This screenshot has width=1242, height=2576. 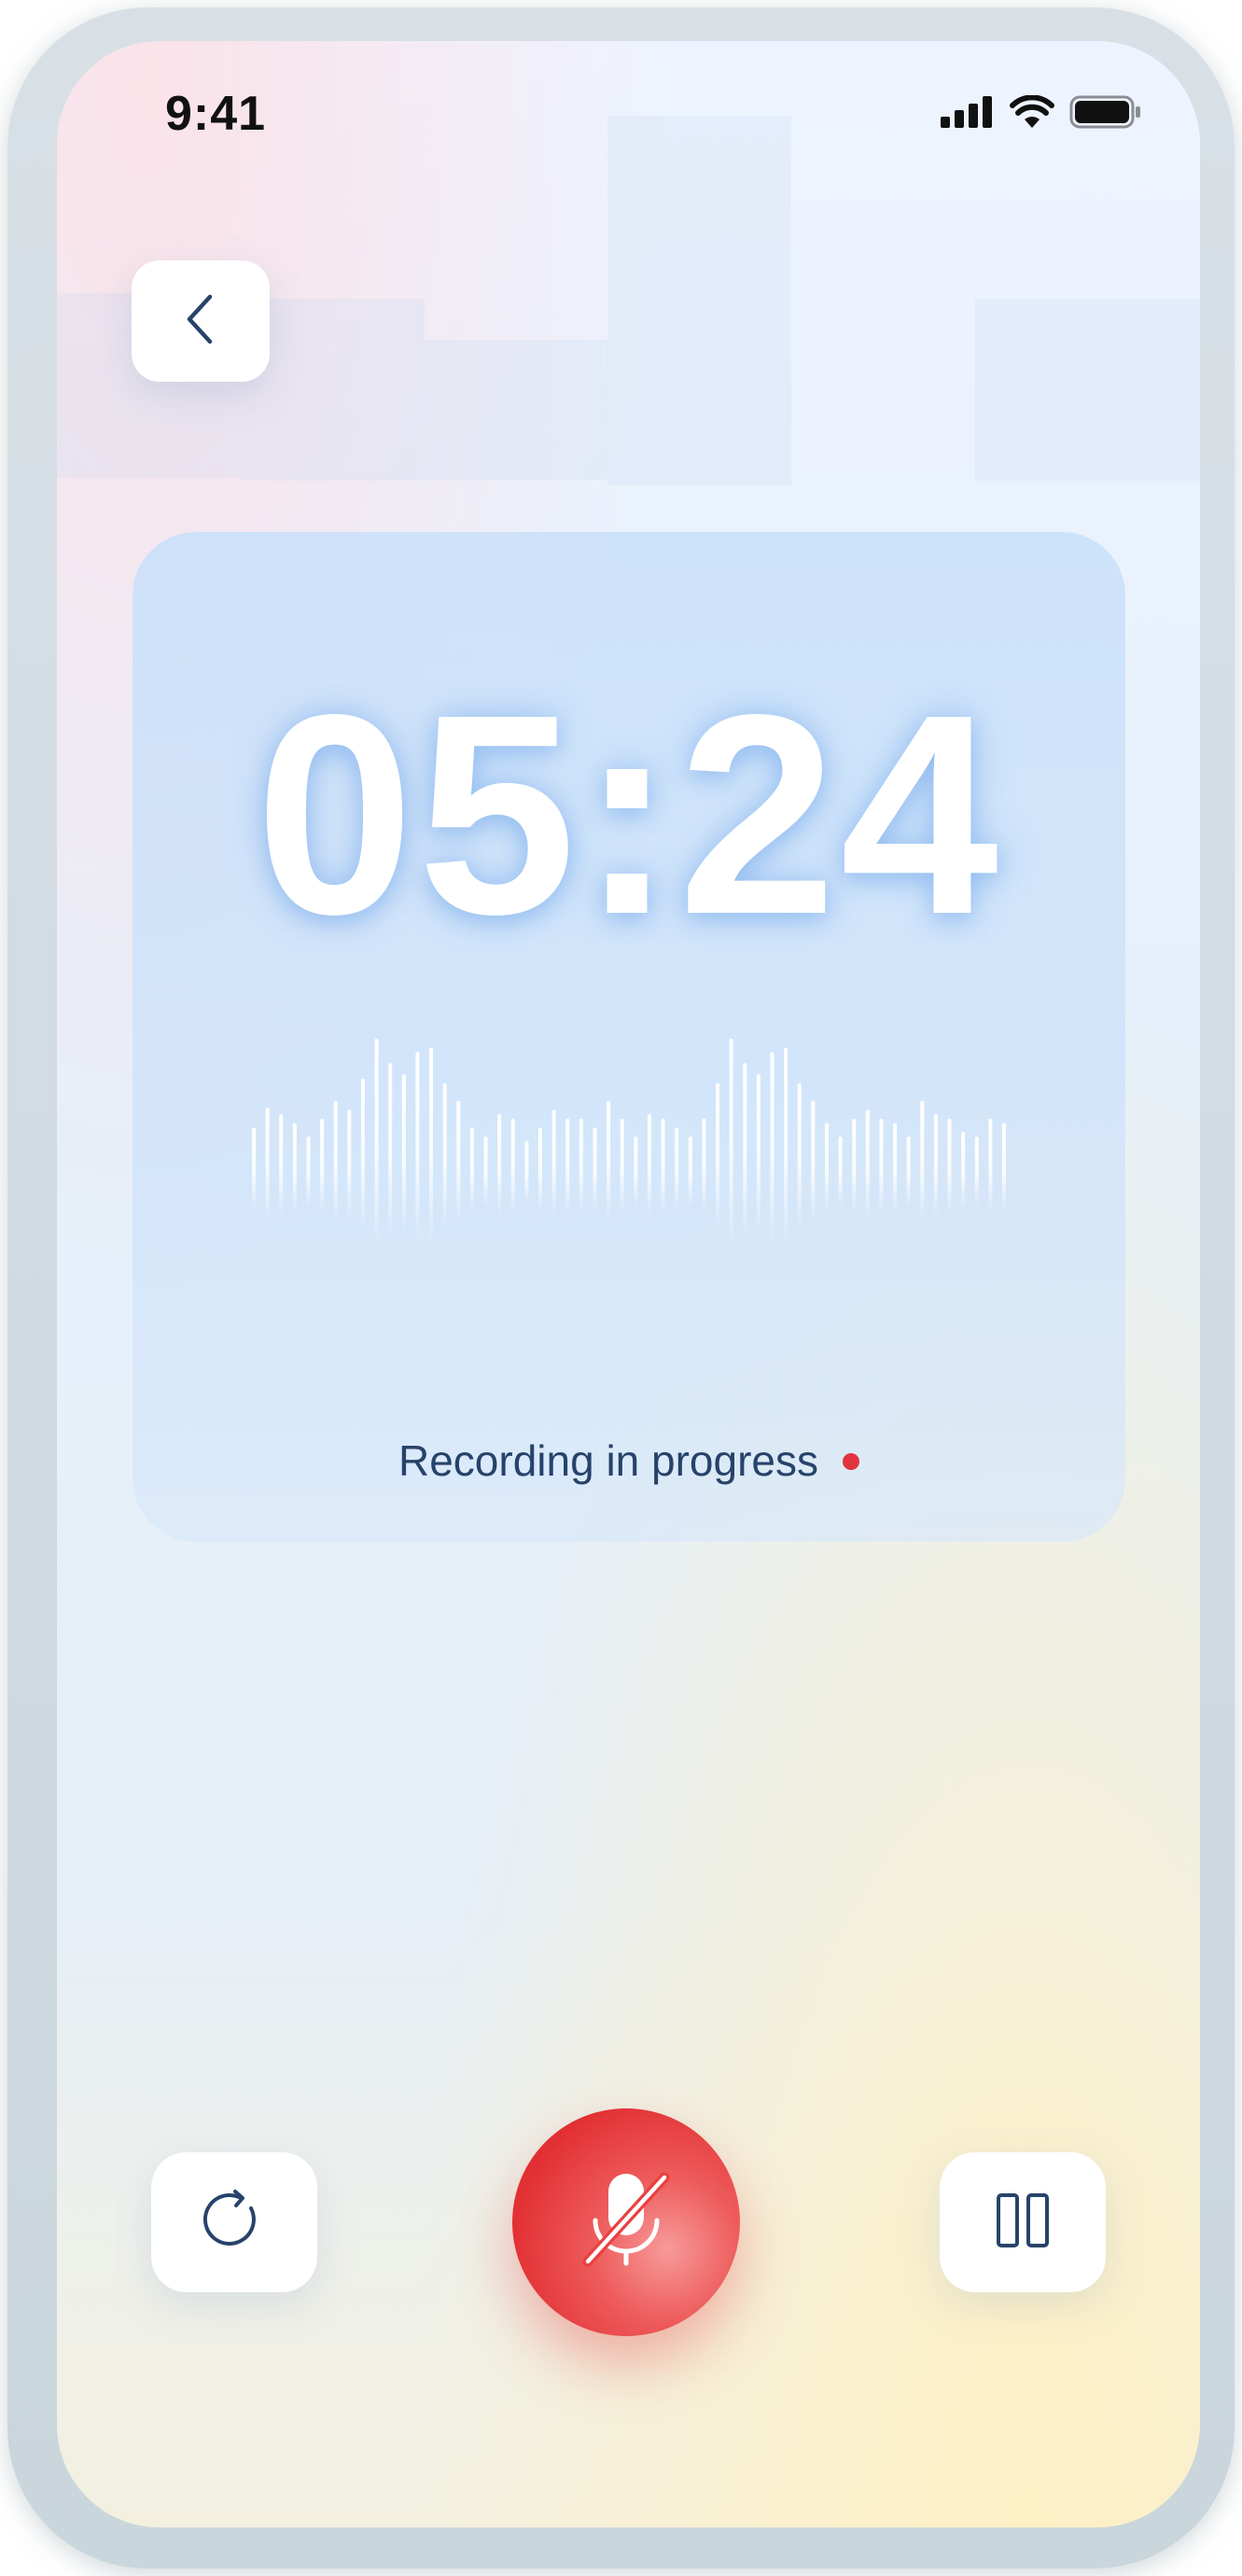 What do you see at coordinates (851, 1461) in the screenshot?
I see `recording-indicator-dot` at bounding box center [851, 1461].